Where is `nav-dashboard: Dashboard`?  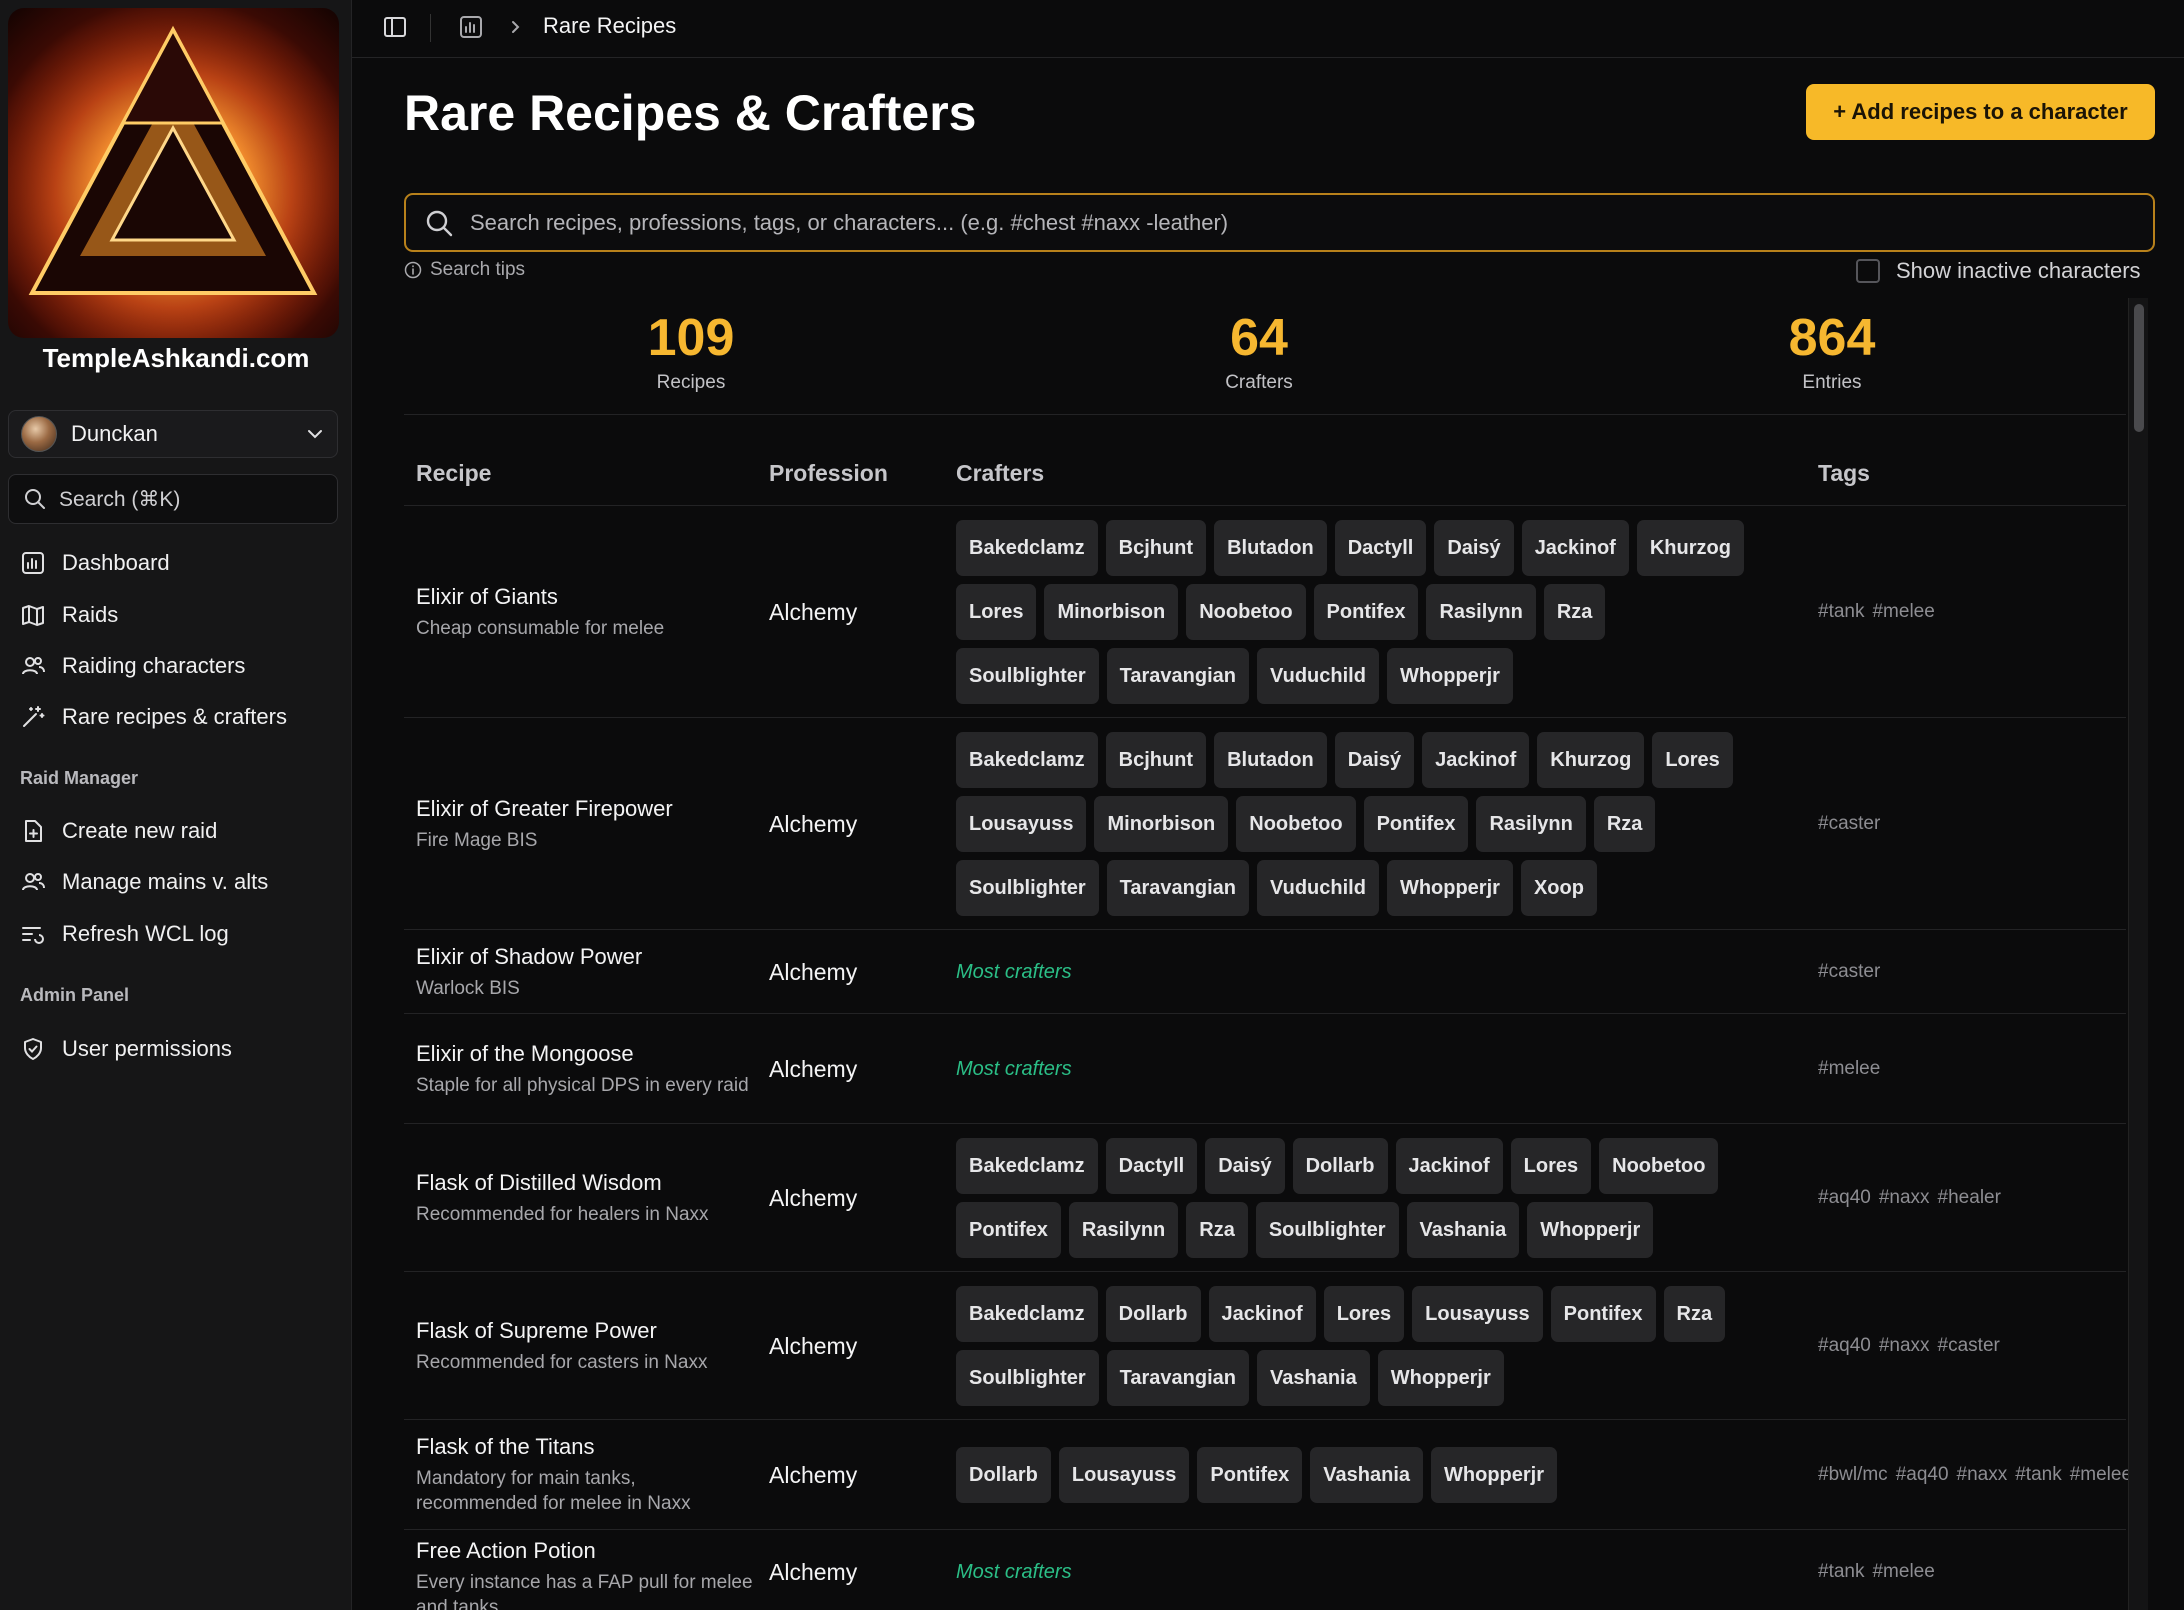 nav-dashboard: Dashboard is located at coordinates (95, 563).